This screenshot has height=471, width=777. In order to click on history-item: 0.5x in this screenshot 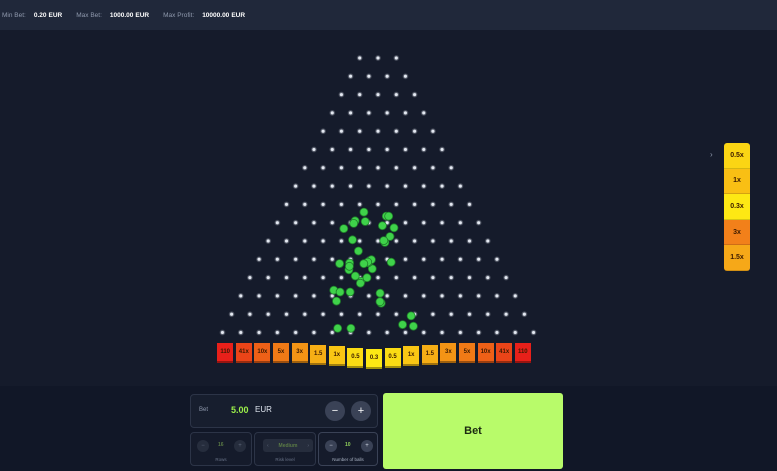, I will do `click(737, 156)`.